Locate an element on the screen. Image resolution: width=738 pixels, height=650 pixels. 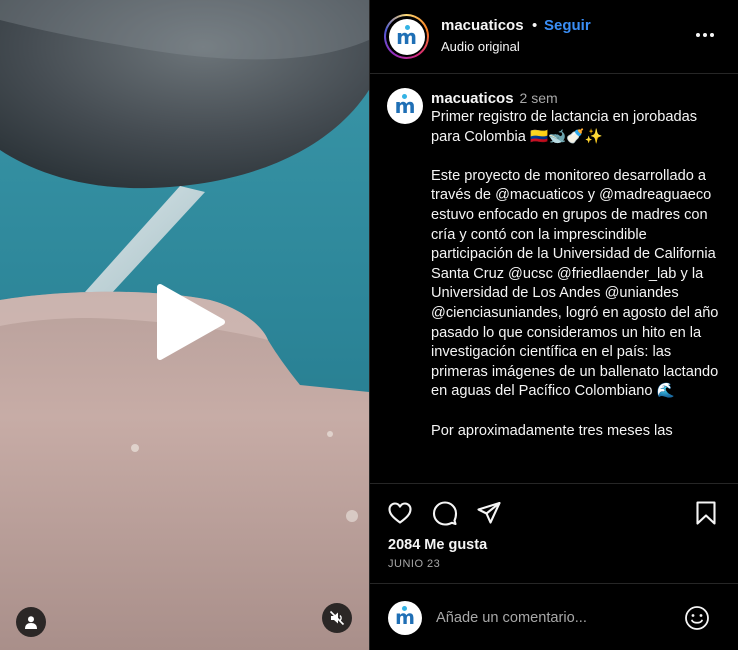
caption-header: macuaticos 2 sem is located at coordinates (494, 98).